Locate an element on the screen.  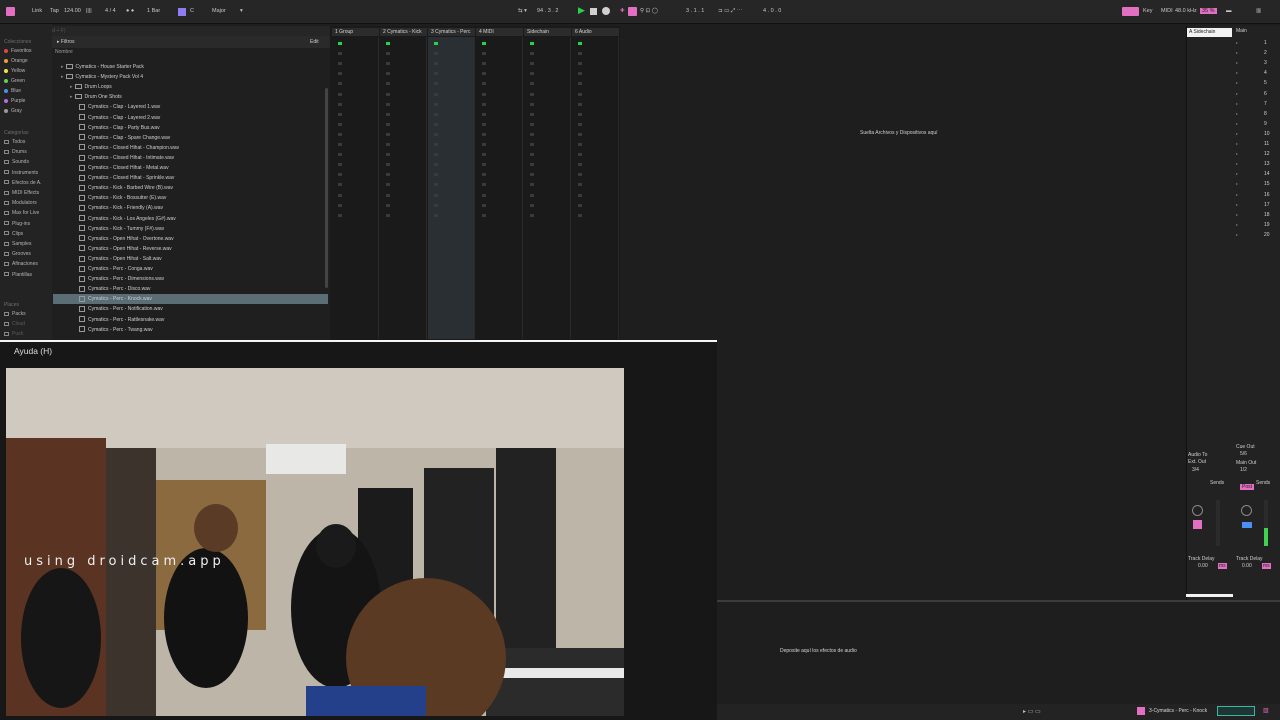
automation-arm-icon is located at coordinates (632, 11).